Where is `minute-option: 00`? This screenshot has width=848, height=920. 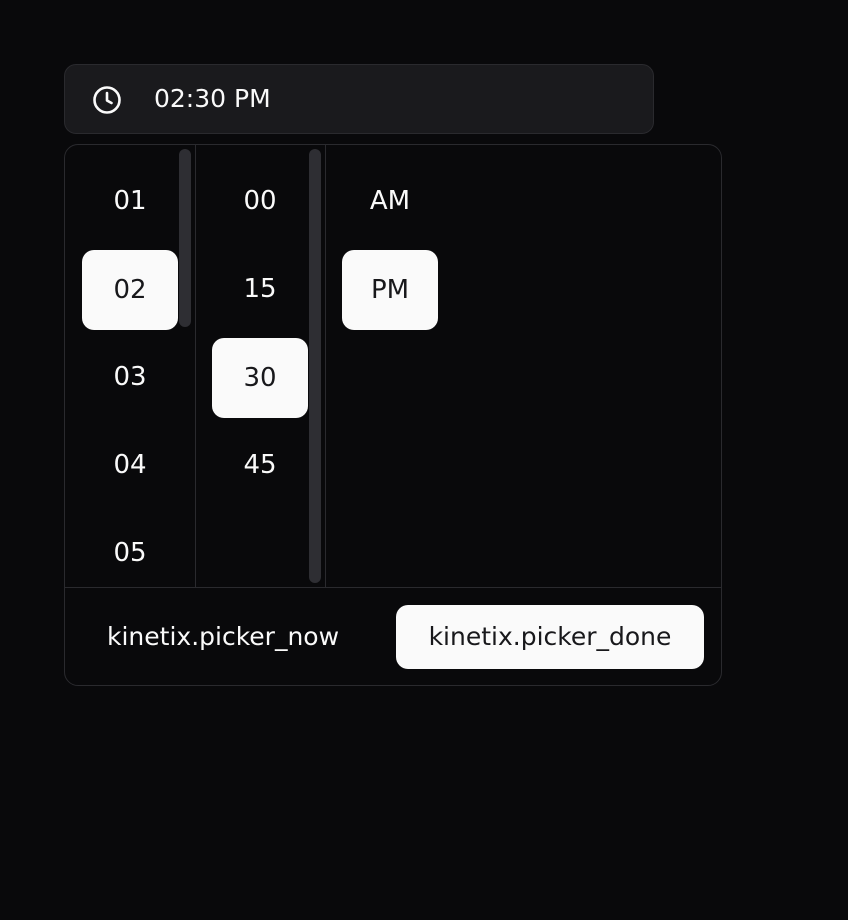
minute-option: 00 is located at coordinates (260, 201).